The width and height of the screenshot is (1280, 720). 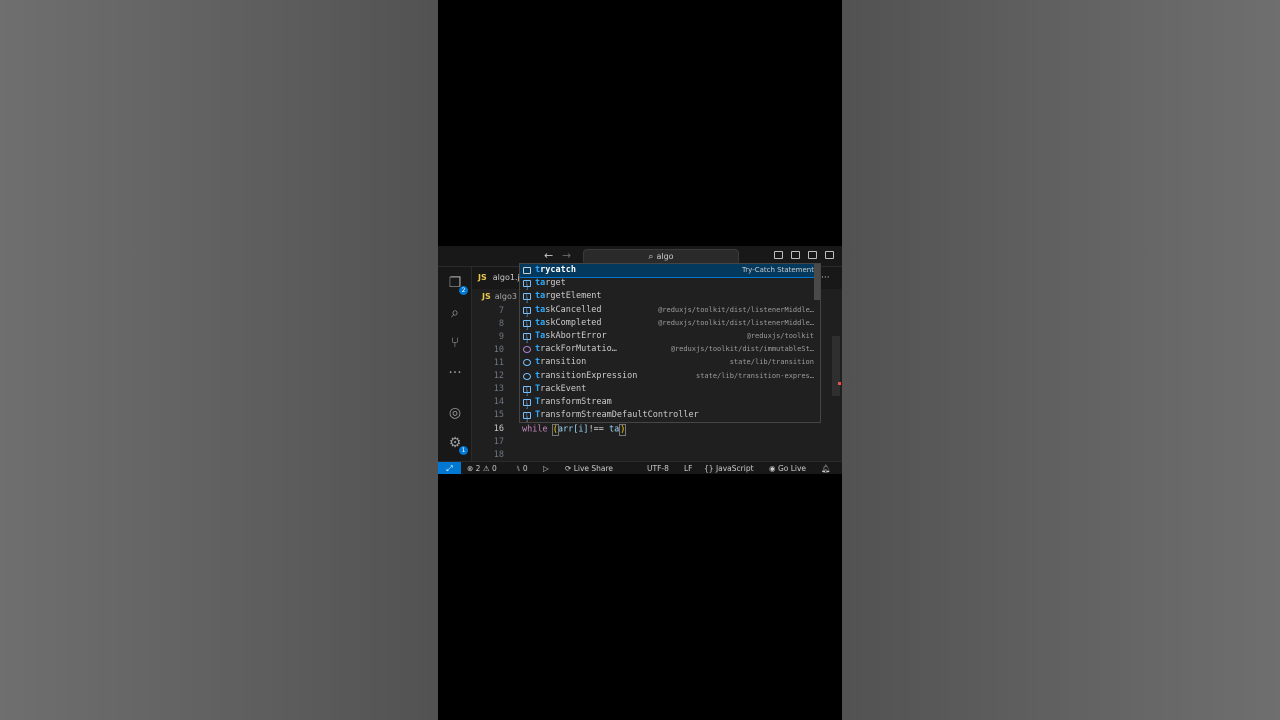 What do you see at coordinates (568, 322) in the screenshot?
I see `suggestion-label: taskCompleted` at bounding box center [568, 322].